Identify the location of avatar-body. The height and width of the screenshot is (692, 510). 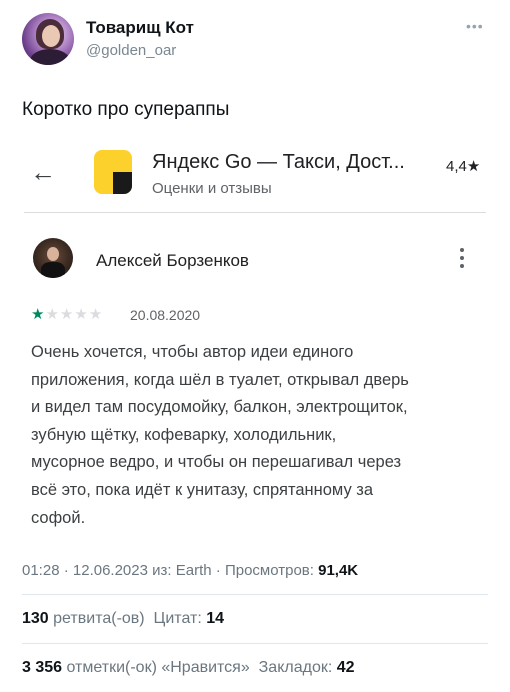
(50, 57).